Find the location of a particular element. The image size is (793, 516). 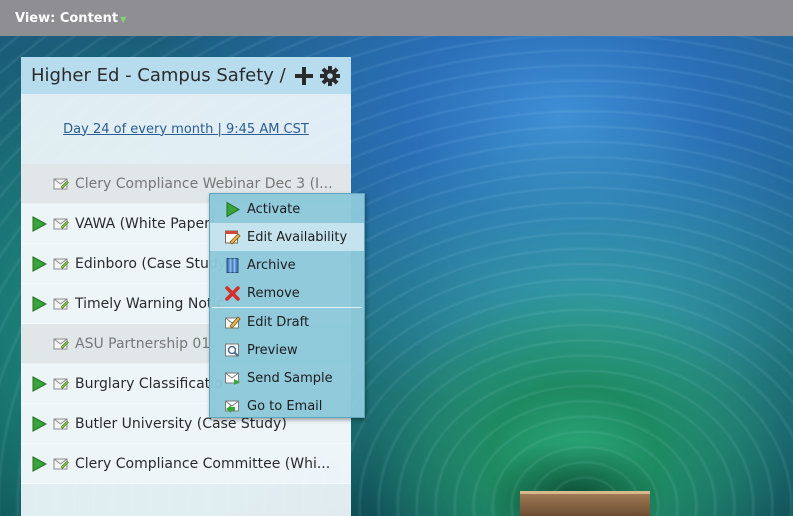

email-name: ASU Partnership 01 is located at coordinates (143, 343).